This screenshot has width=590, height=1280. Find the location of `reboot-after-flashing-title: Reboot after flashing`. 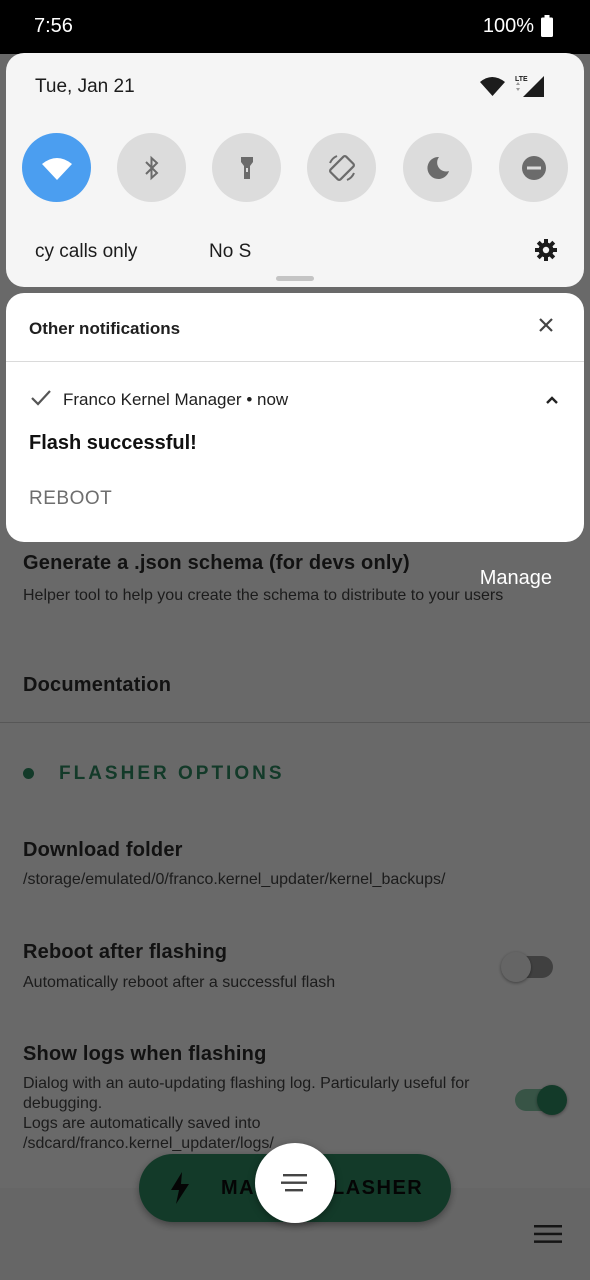

reboot-after-flashing-title: Reboot after flashing is located at coordinates (125, 952).